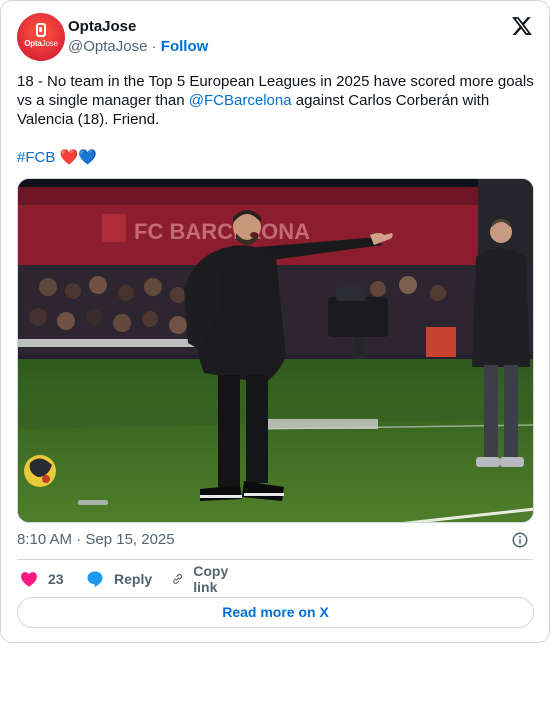 The image size is (550, 702). I want to click on blue-heart-emoji: 💙, so click(87, 157).